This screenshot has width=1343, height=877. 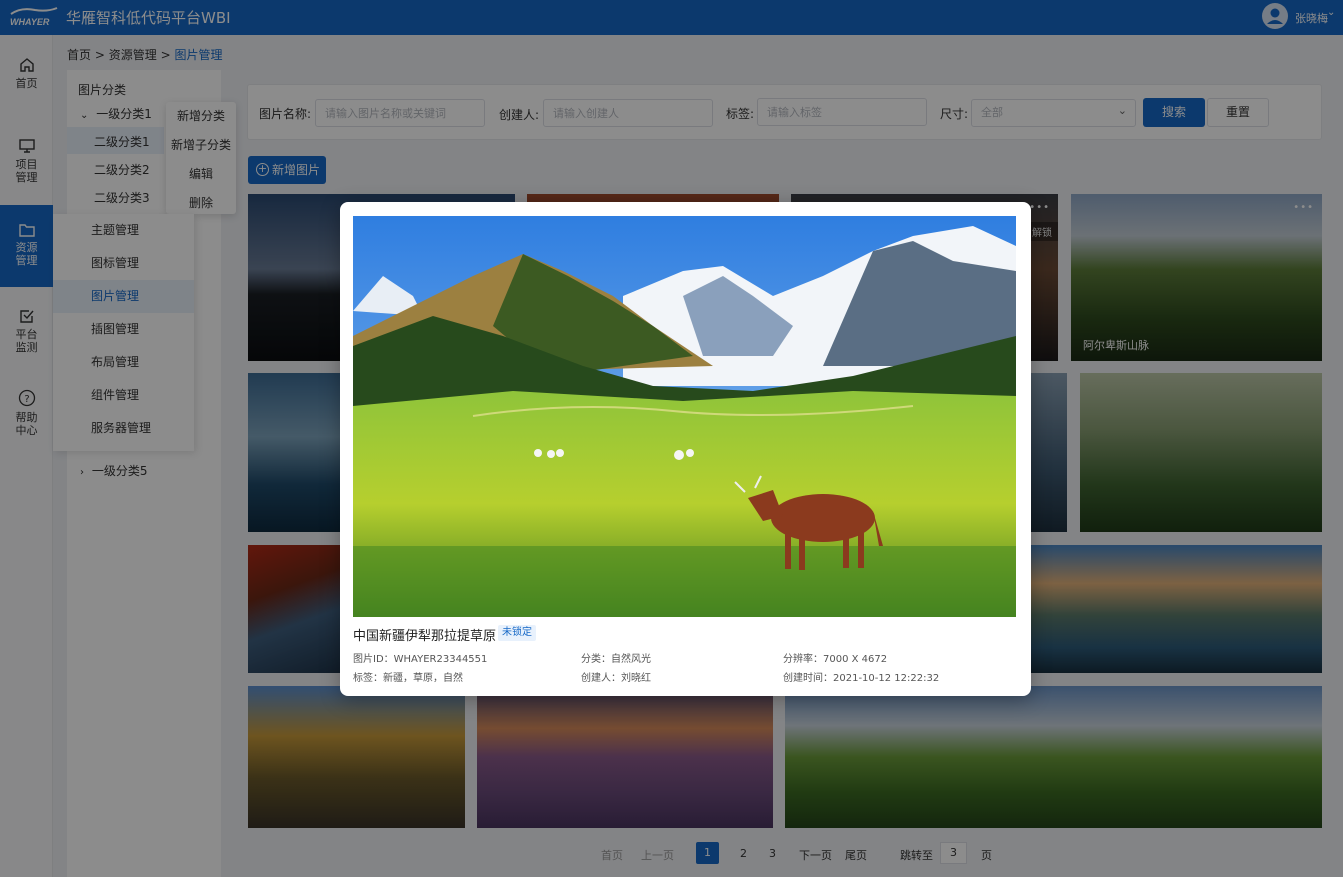 I want to click on image-id: 图片ID：WHAYER23344551, so click(x=420, y=659).